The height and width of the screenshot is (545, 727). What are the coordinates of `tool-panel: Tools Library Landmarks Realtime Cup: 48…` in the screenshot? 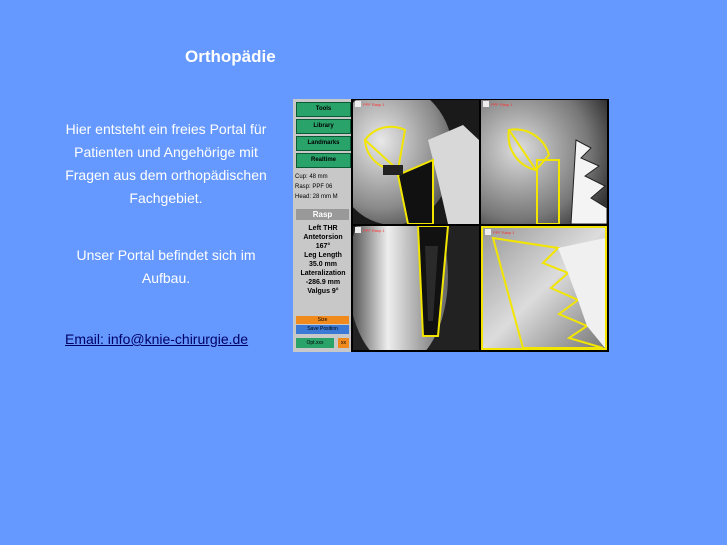 It's located at (322, 225).